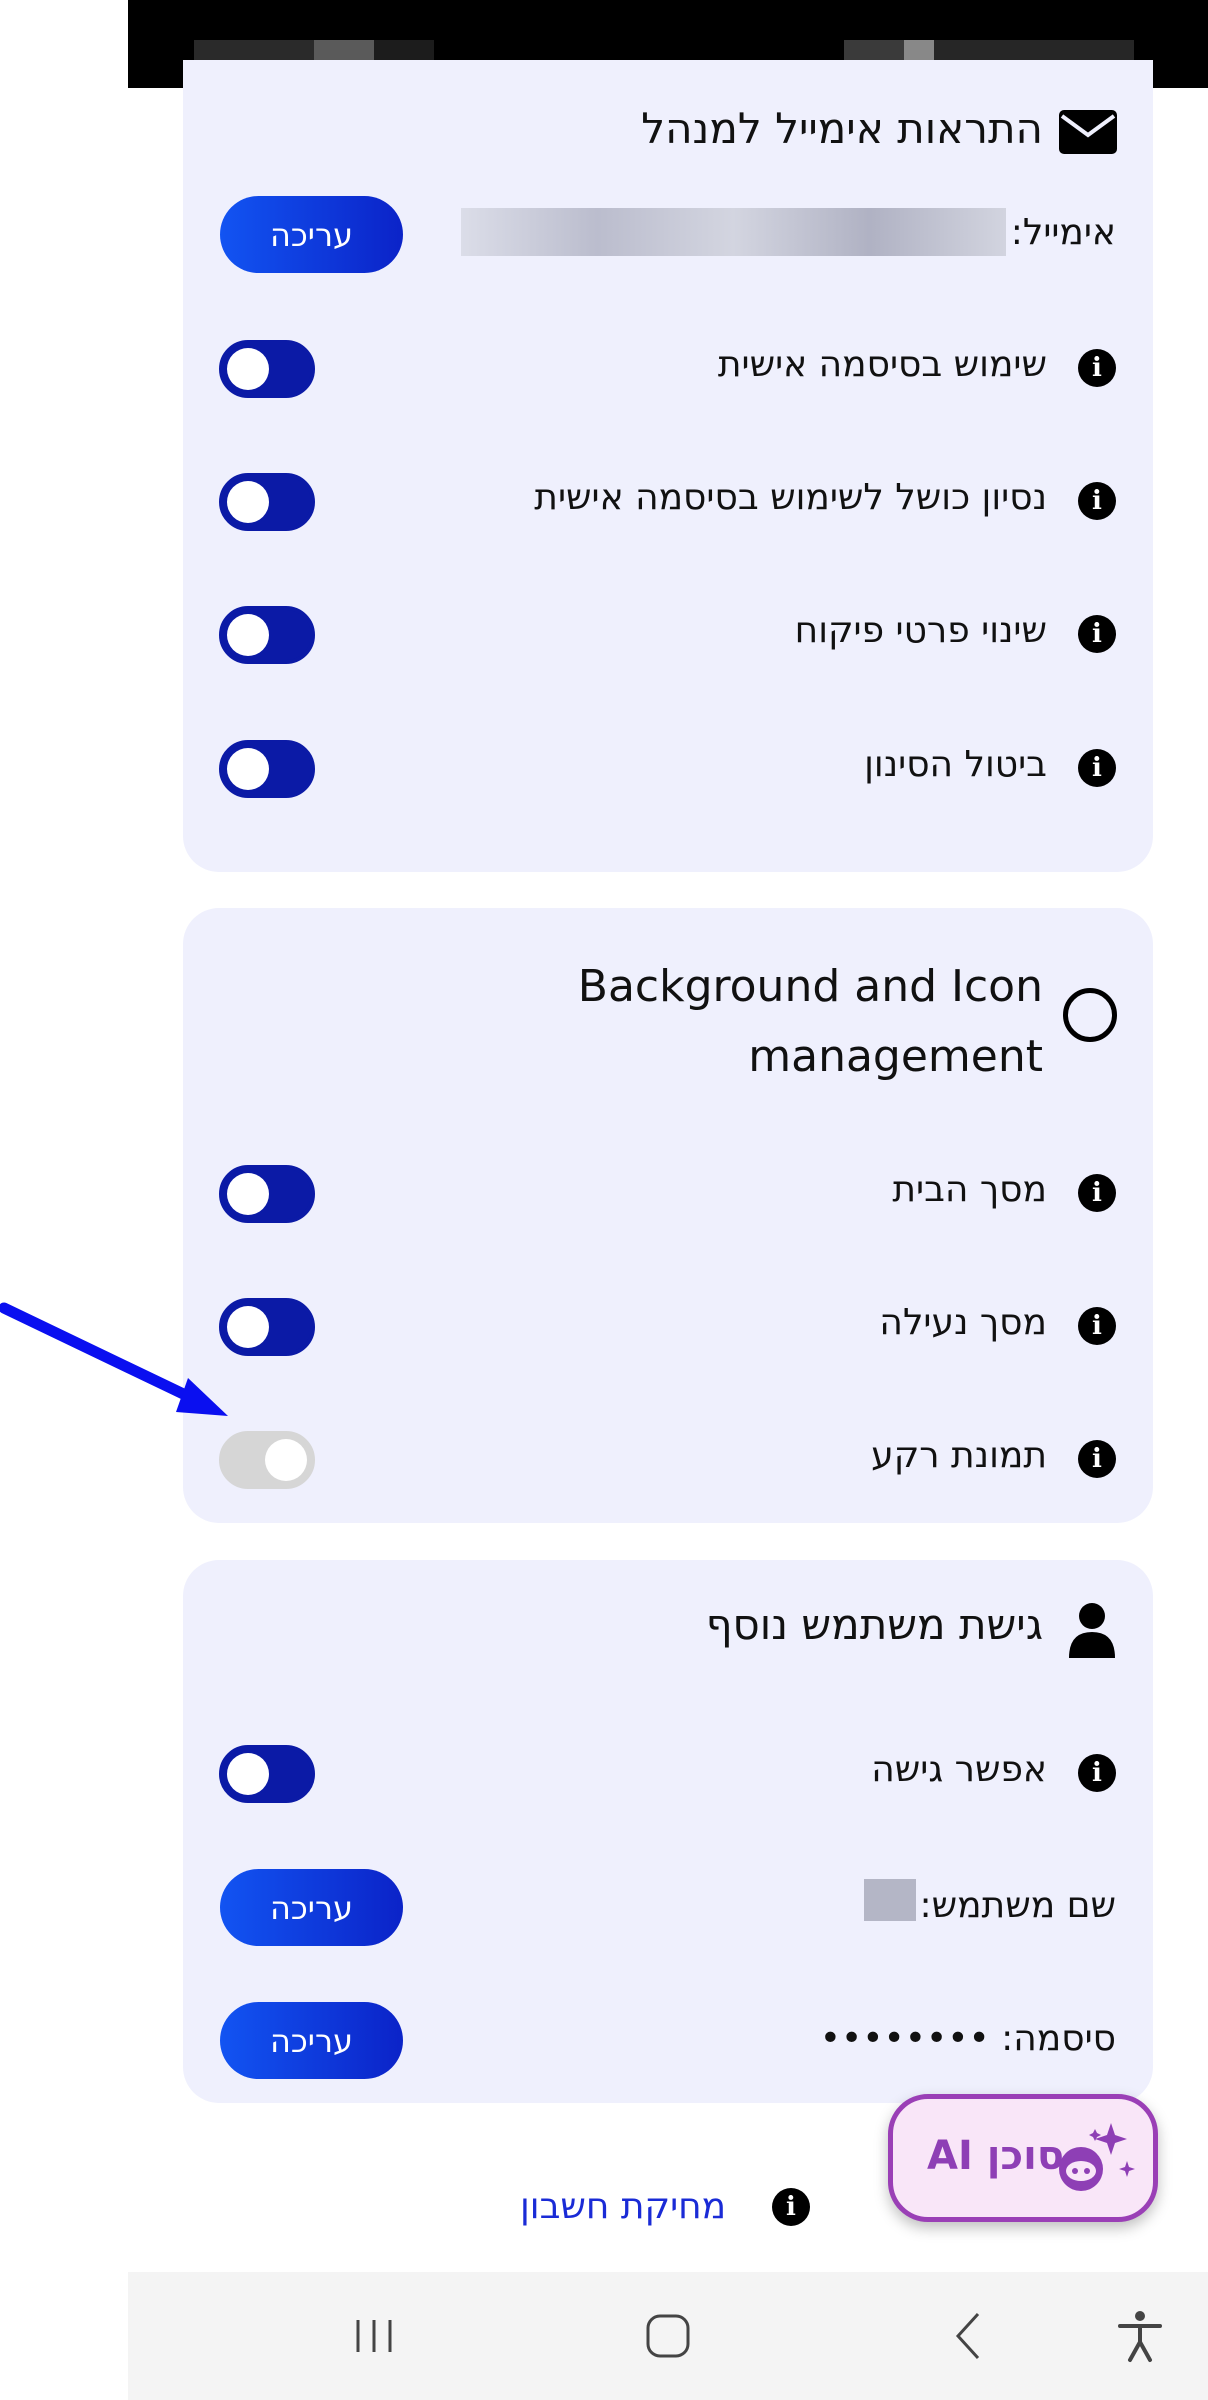  What do you see at coordinates (1097, 2157) in the screenshot?
I see `robot-sparkle-icon` at bounding box center [1097, 2157].